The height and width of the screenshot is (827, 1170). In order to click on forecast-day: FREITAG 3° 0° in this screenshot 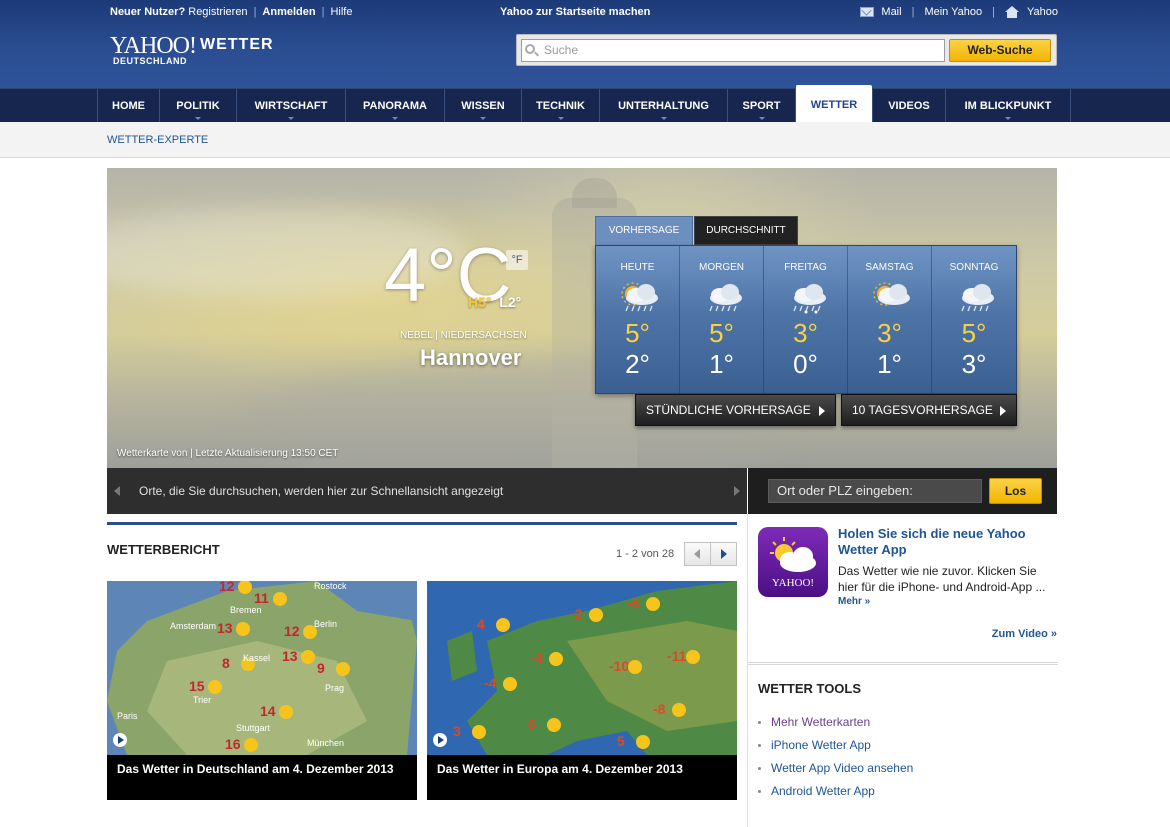, I will do `click(806, 320)`.